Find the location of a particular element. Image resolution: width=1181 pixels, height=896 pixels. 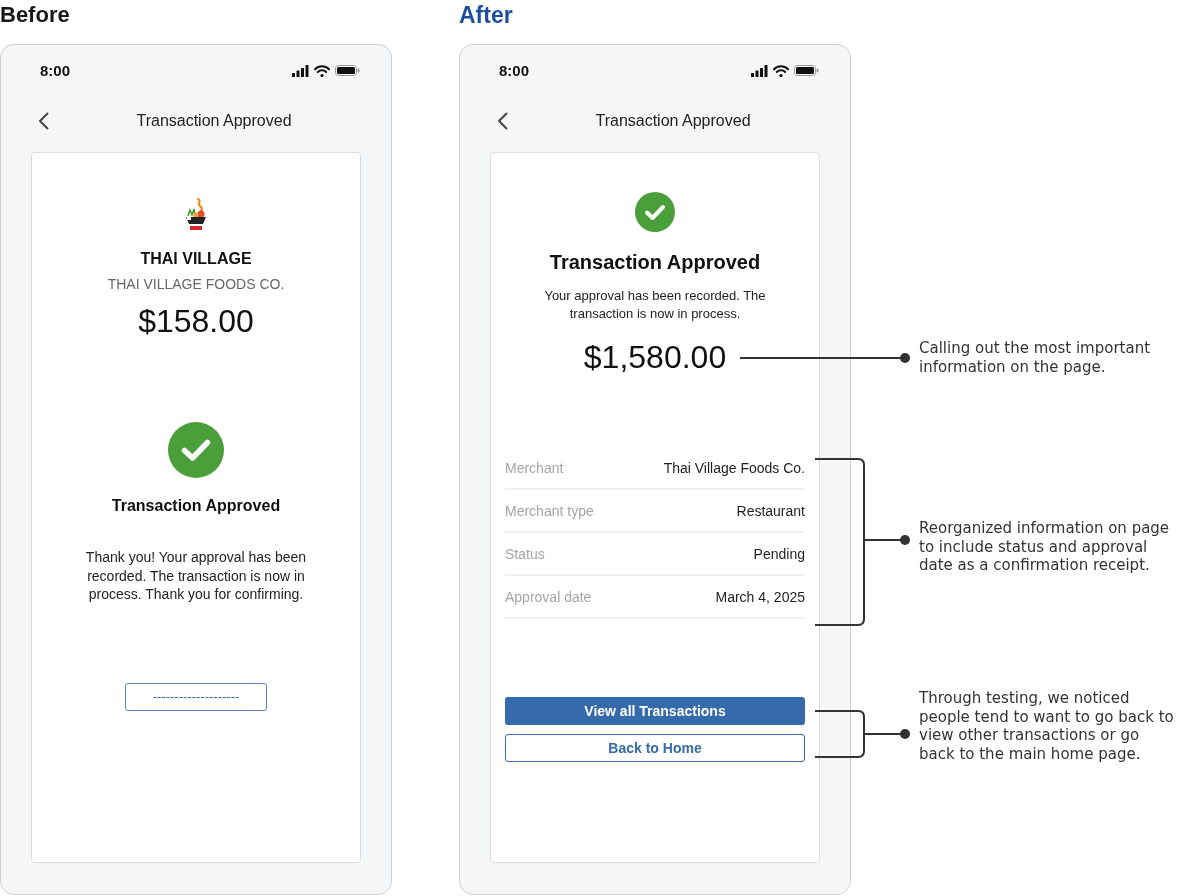

merchant-name: THAI VILLAGE is located at coordinates (196, 259).